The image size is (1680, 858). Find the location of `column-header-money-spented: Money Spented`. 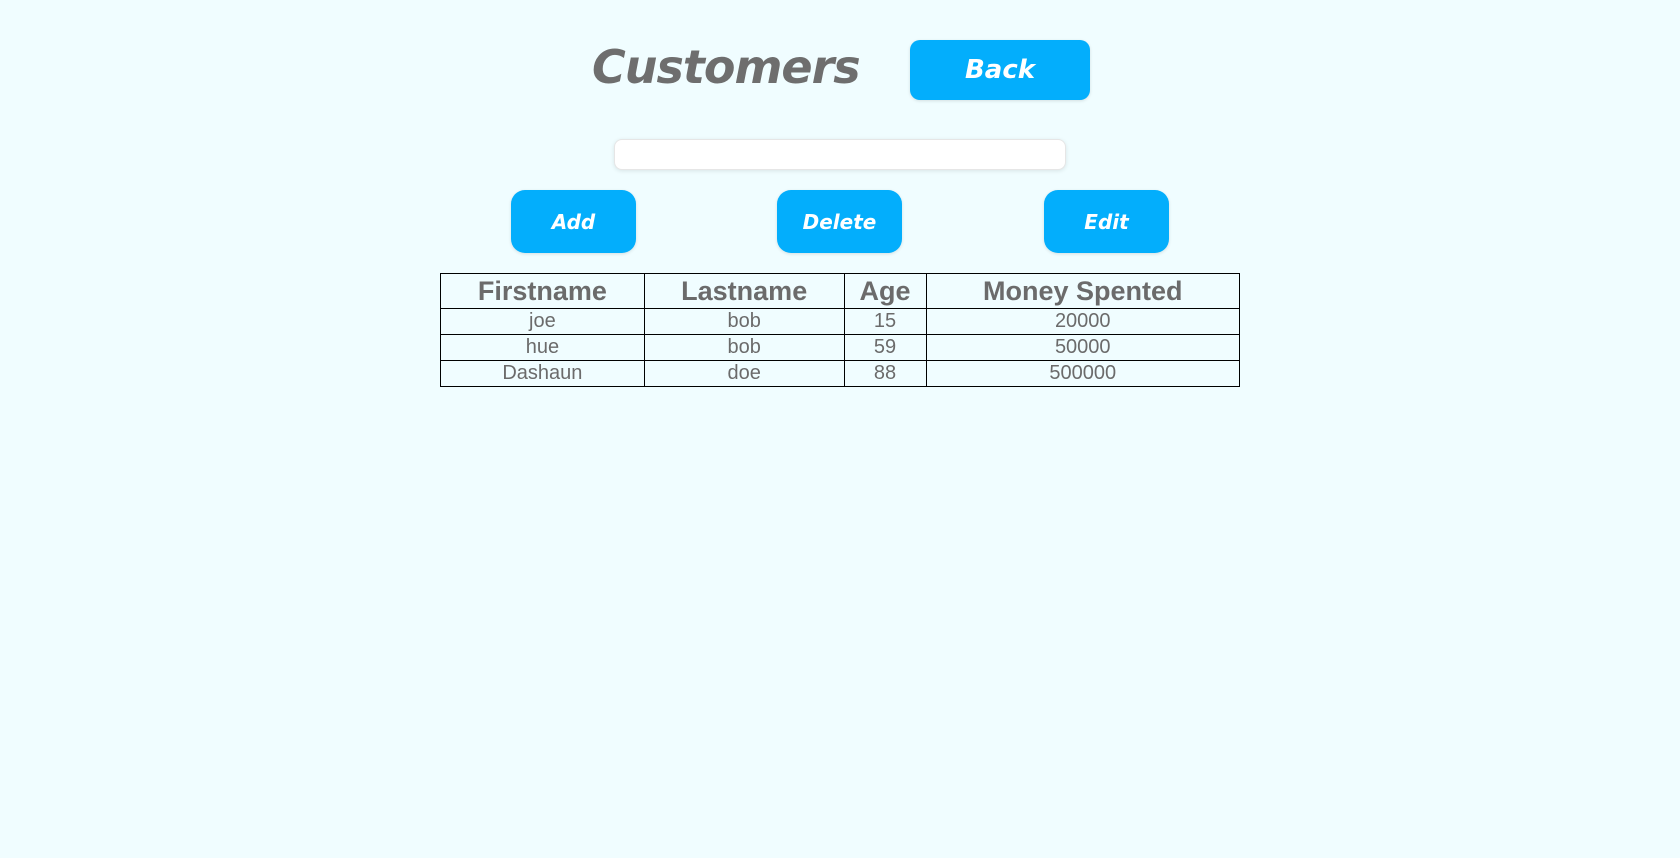

column-header-money-spented: Money Spented is located at coordinates (1082, 291).